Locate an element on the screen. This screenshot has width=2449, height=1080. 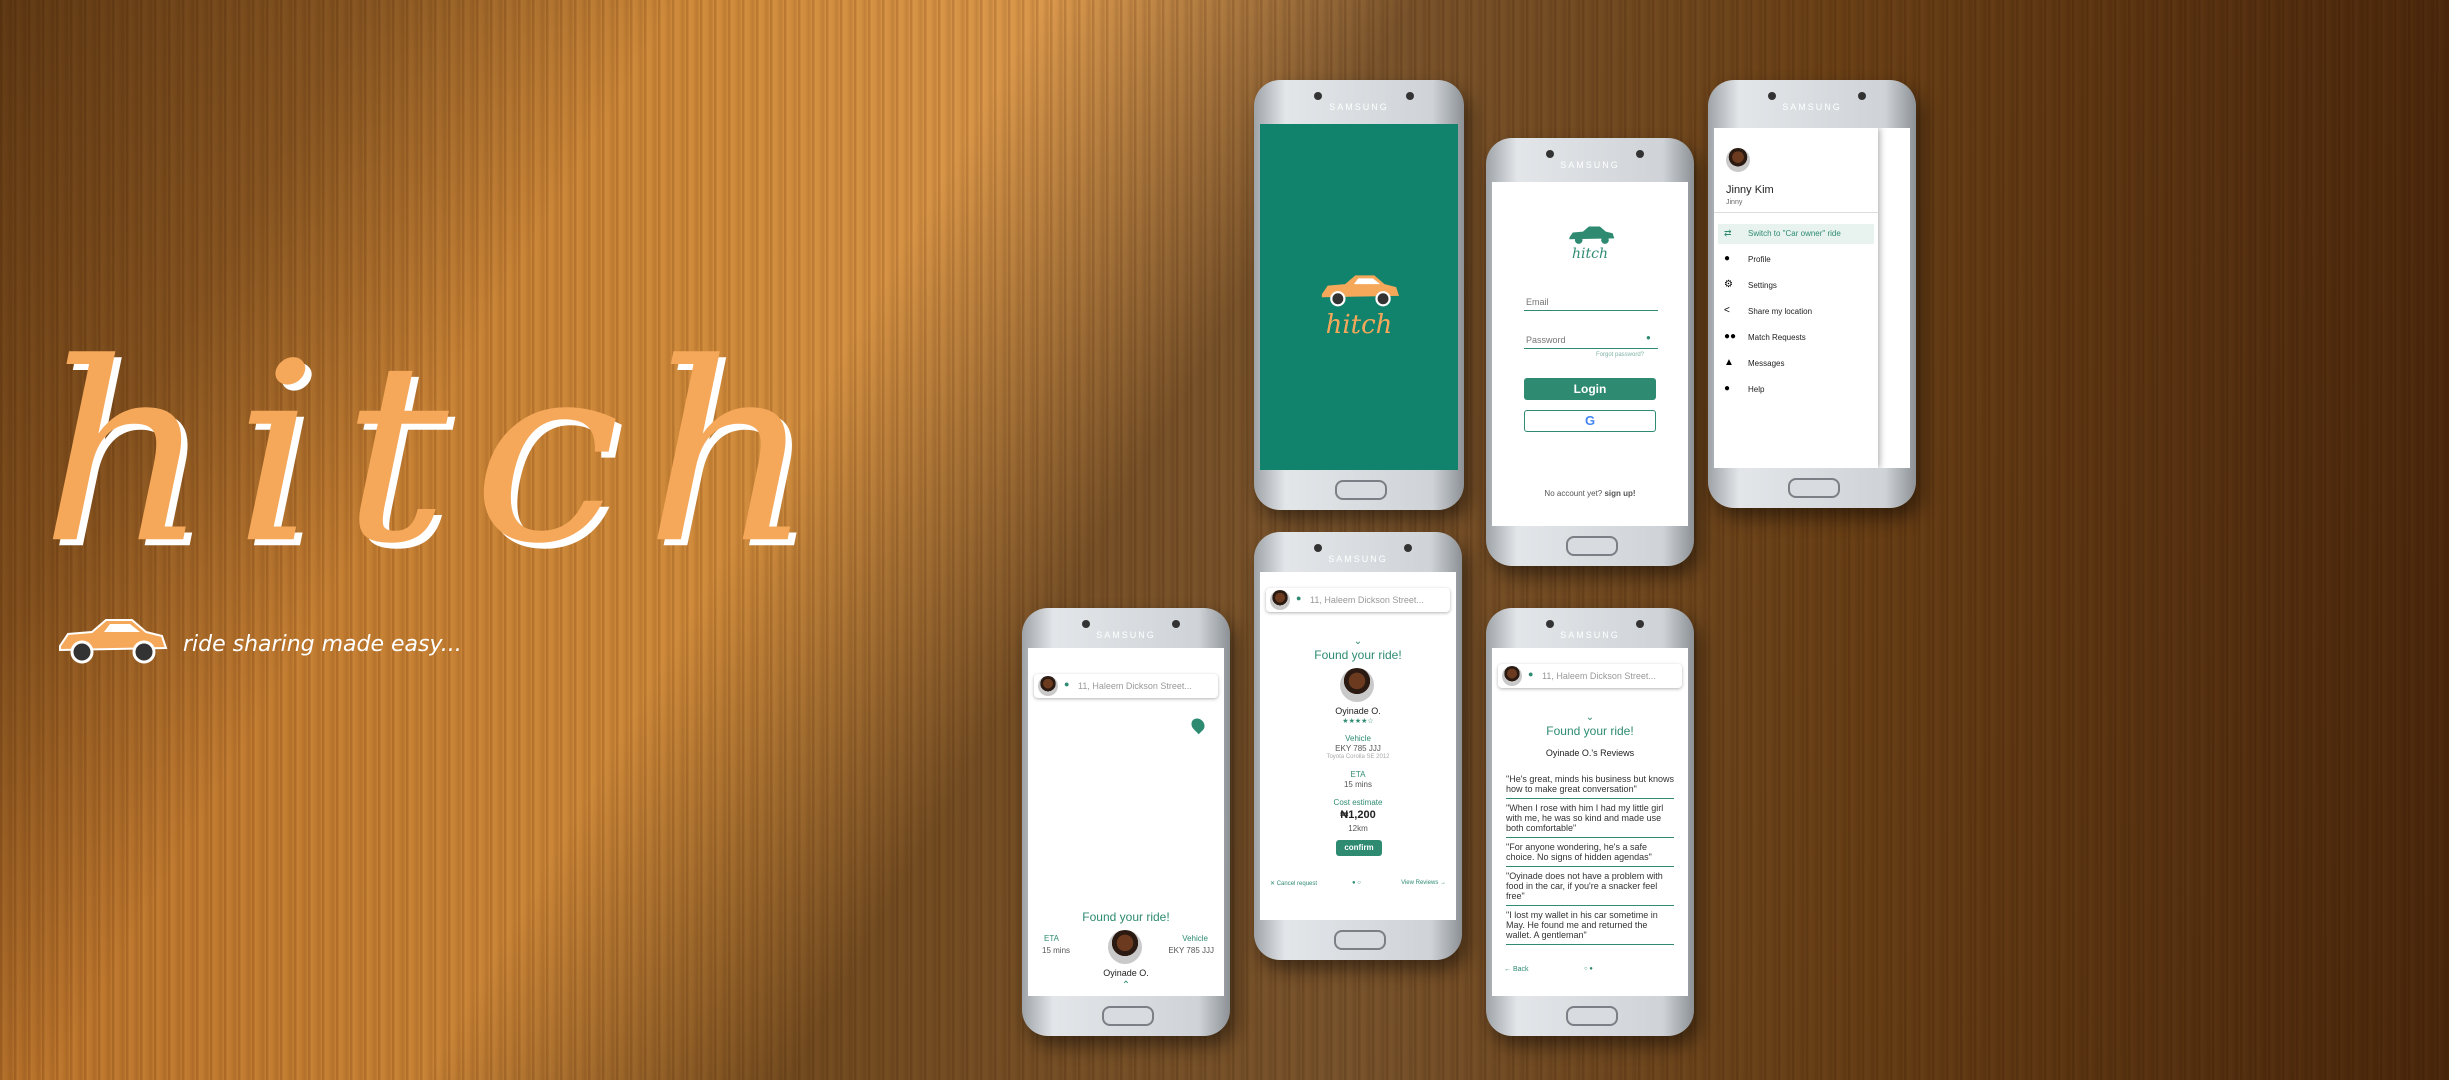
splash-screen: hitch is located at coordinates (1359, 297).